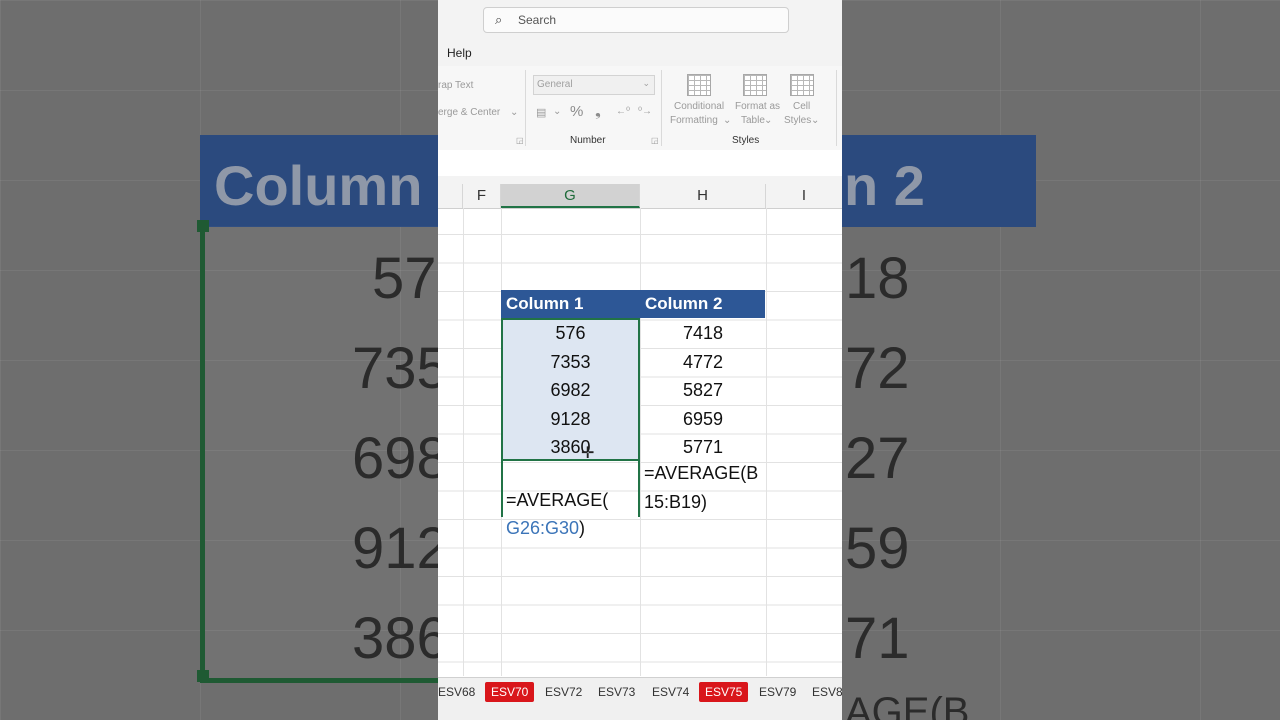 Image resolution: width=1280 pixels, height=720 pixels. I want to click on formula-average-g: =AVERAGE(, so click(557, 500).